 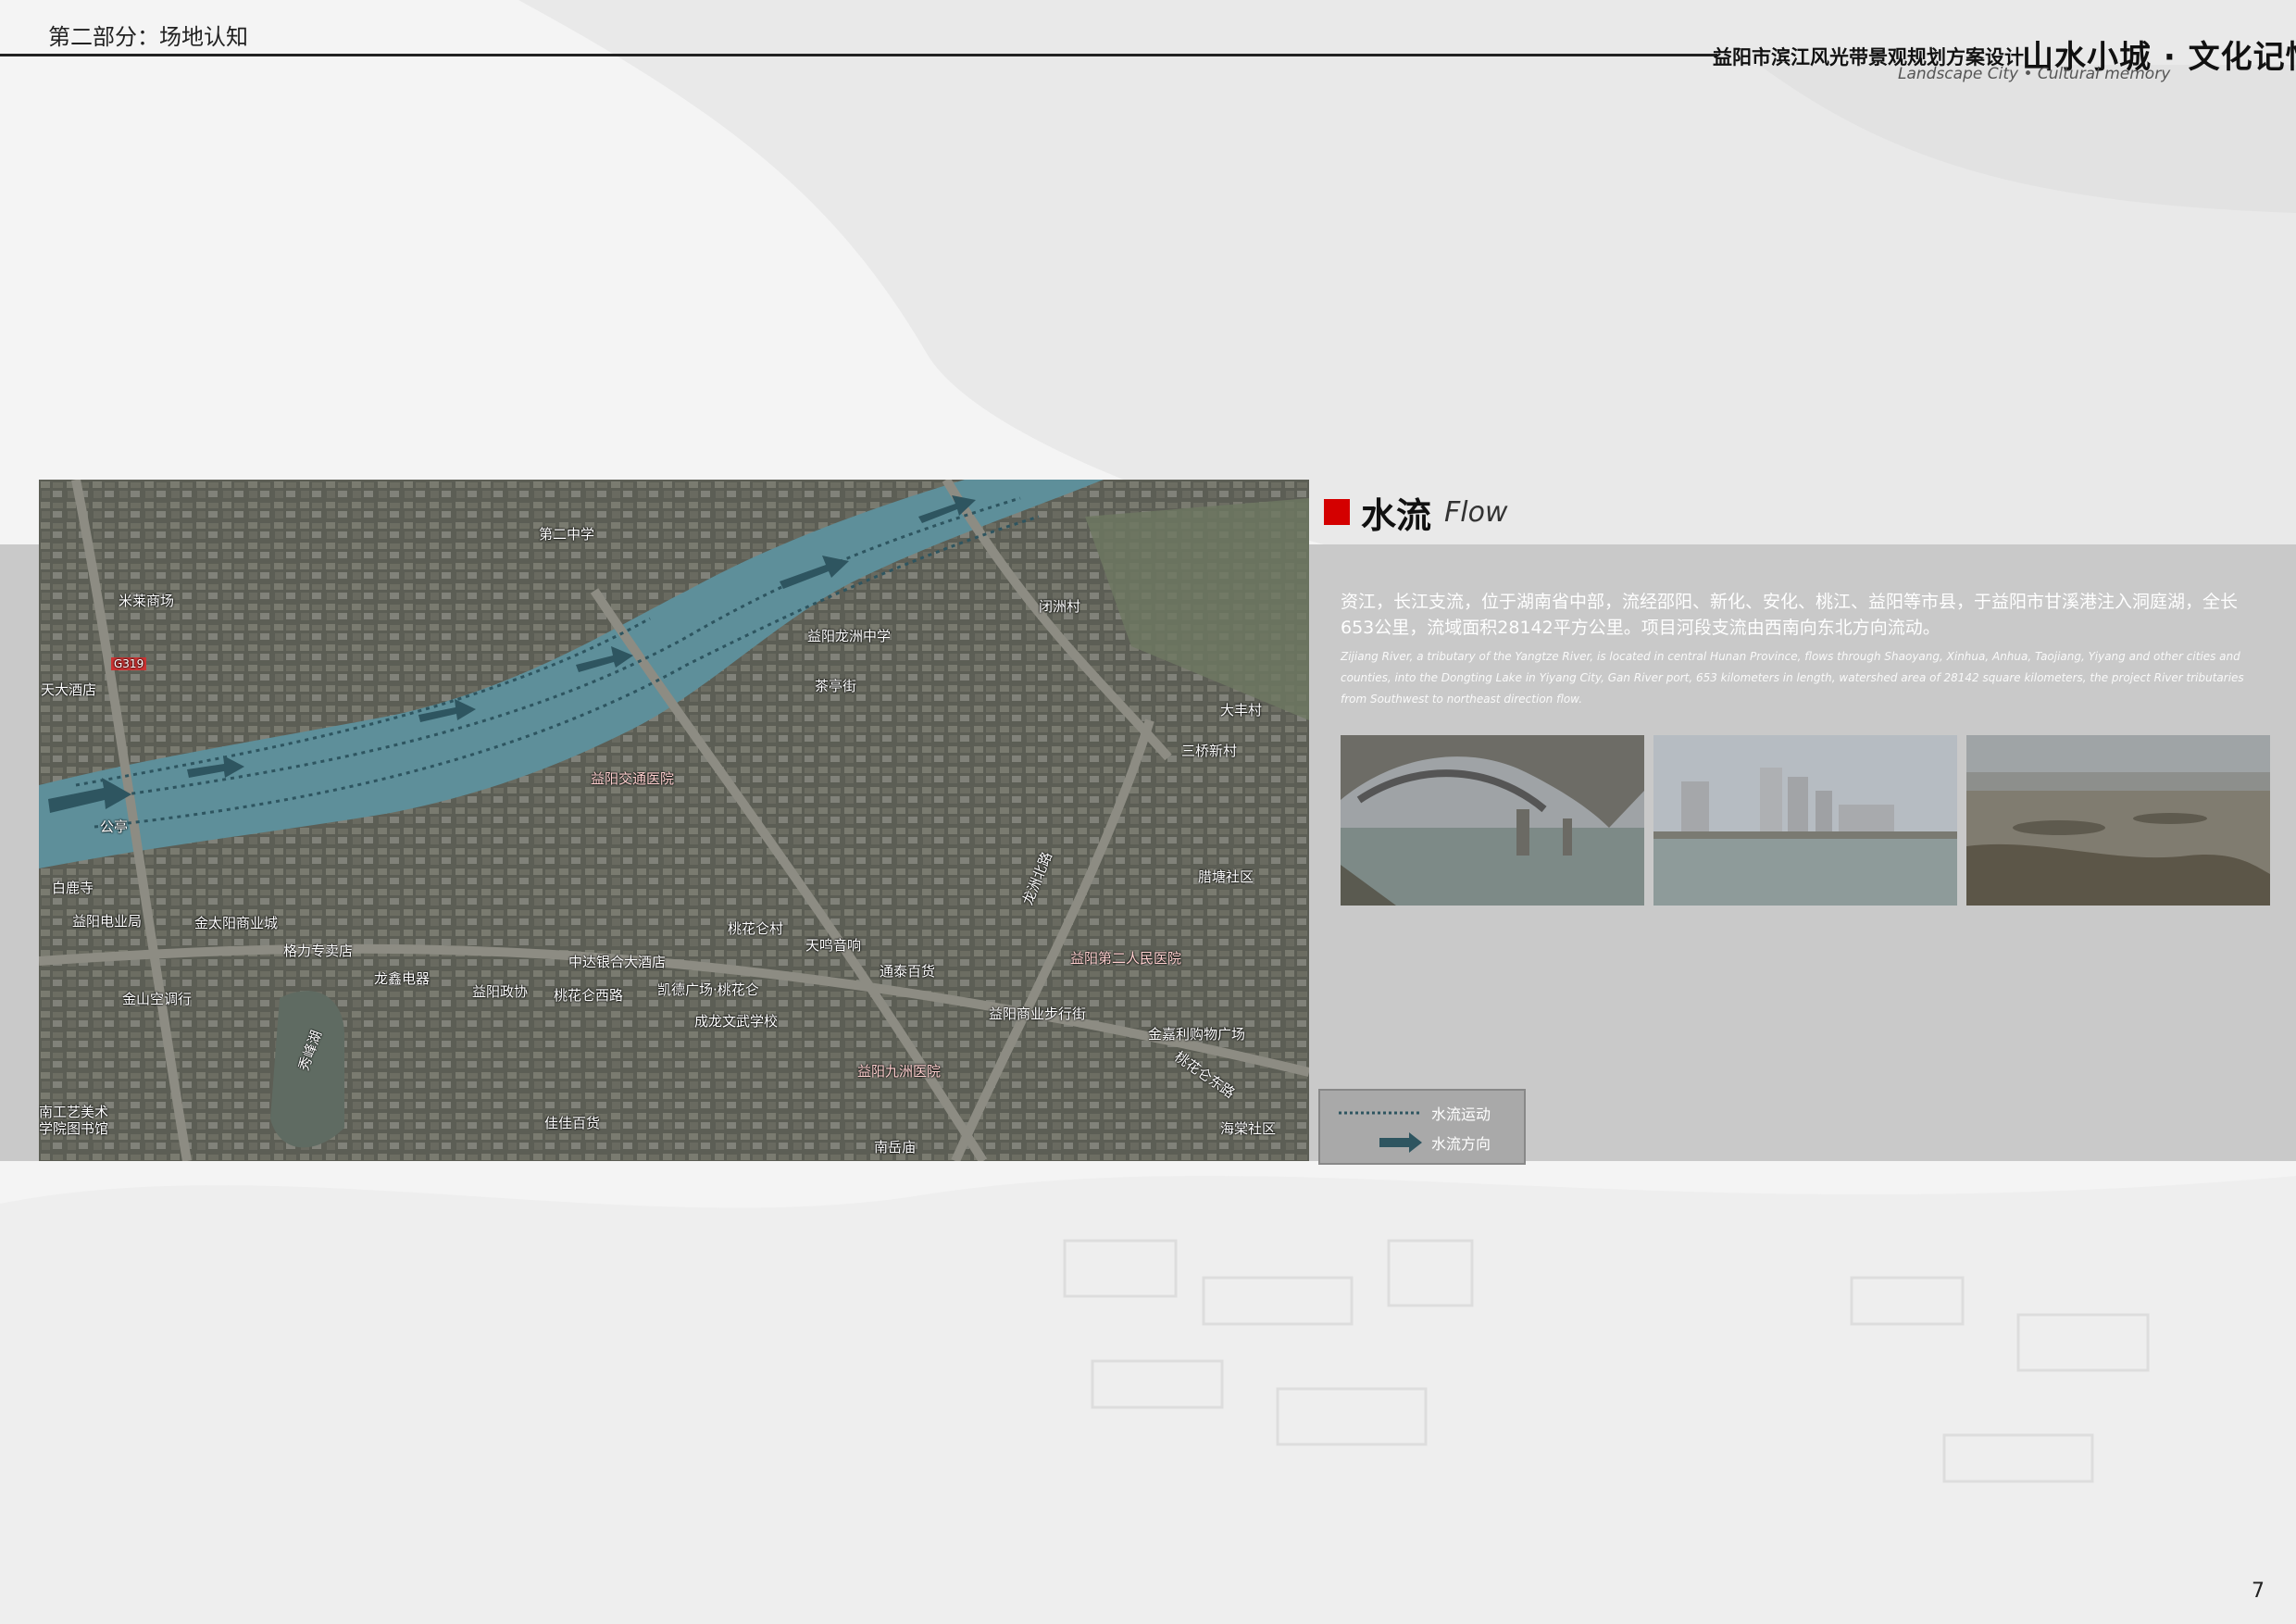 I want to click on brand-subtitle: Landscape City • Cultural memory, so click(x=2035, y=74).